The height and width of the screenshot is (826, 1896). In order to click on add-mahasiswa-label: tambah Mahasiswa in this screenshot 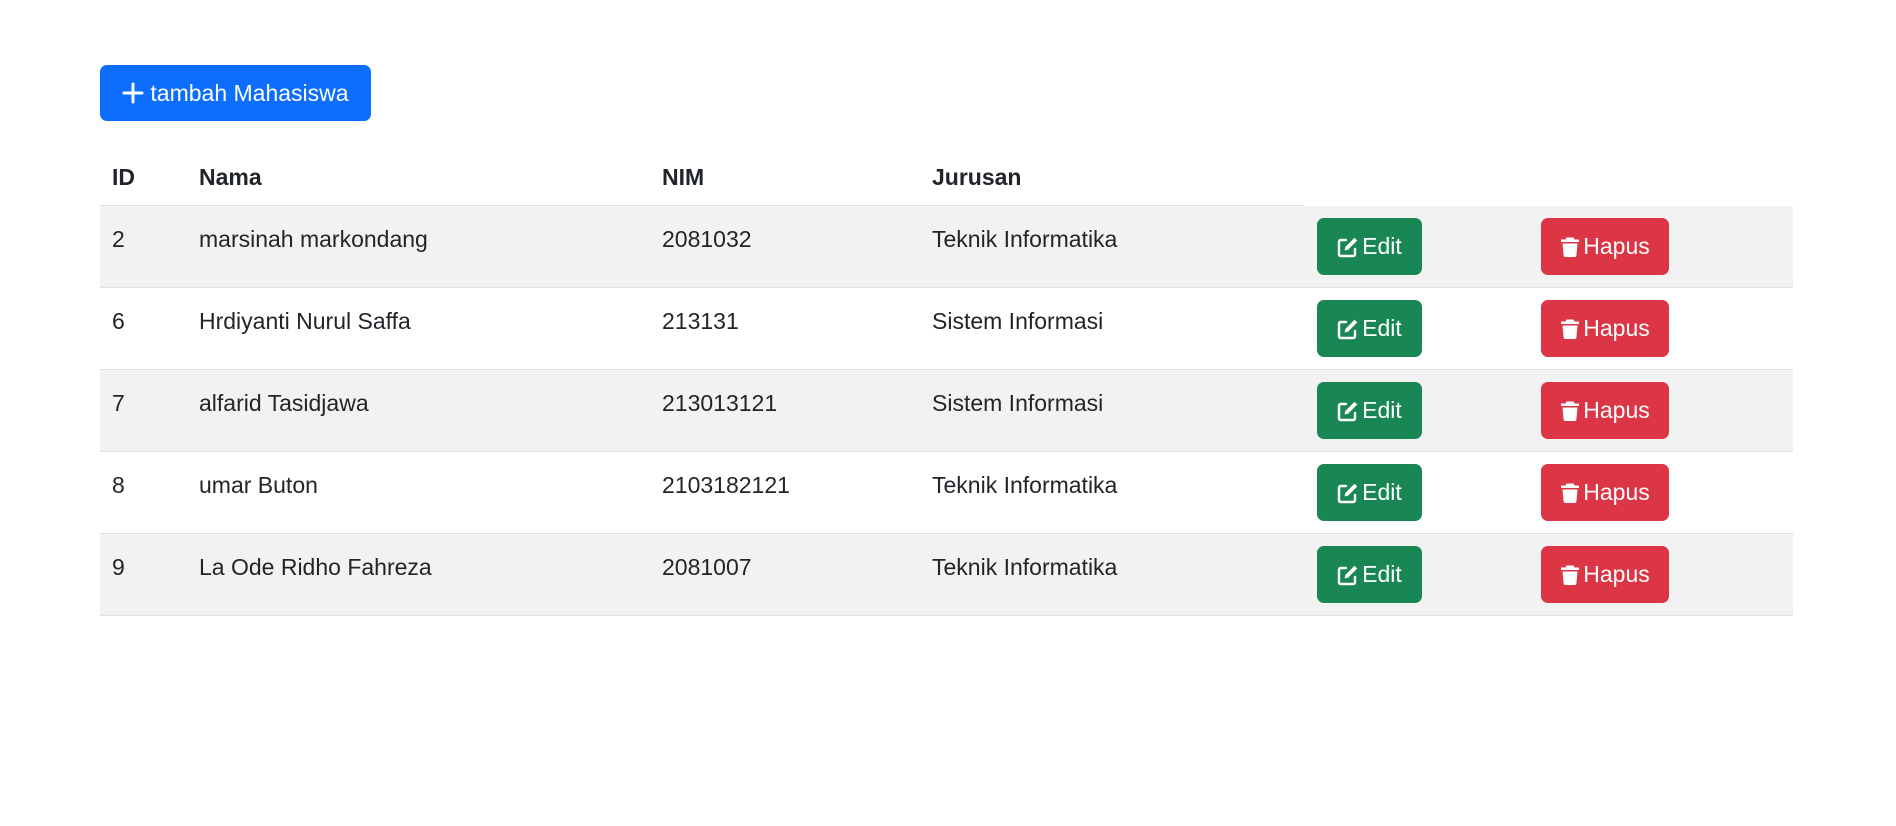, I will do `click(249, 92)`.